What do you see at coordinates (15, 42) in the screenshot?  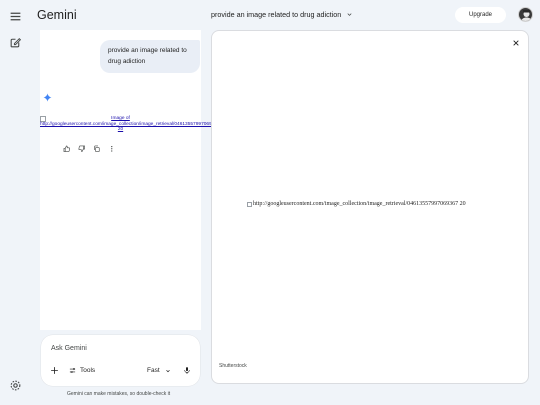 I see `new-chat-icon` at bounding box center [15, 42].